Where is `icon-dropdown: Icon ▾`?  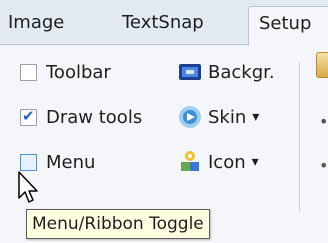 icon-dropdown: Icon ▾ is located at coordinates (218, 162).